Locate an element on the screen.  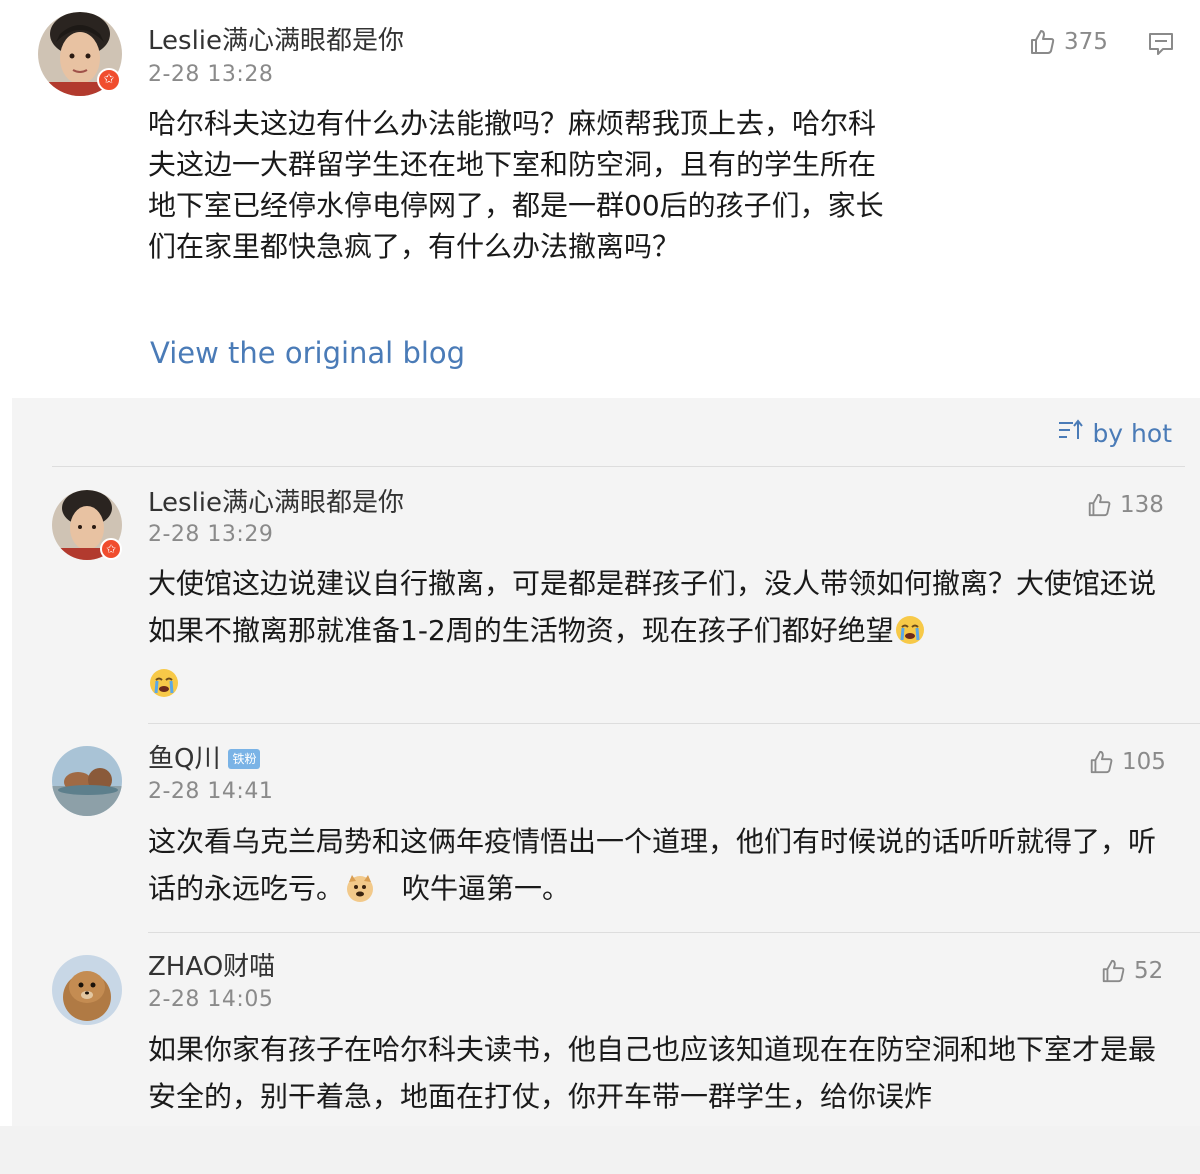
timestamp: 2-28 13:29 is located at coordinates (211, 534).